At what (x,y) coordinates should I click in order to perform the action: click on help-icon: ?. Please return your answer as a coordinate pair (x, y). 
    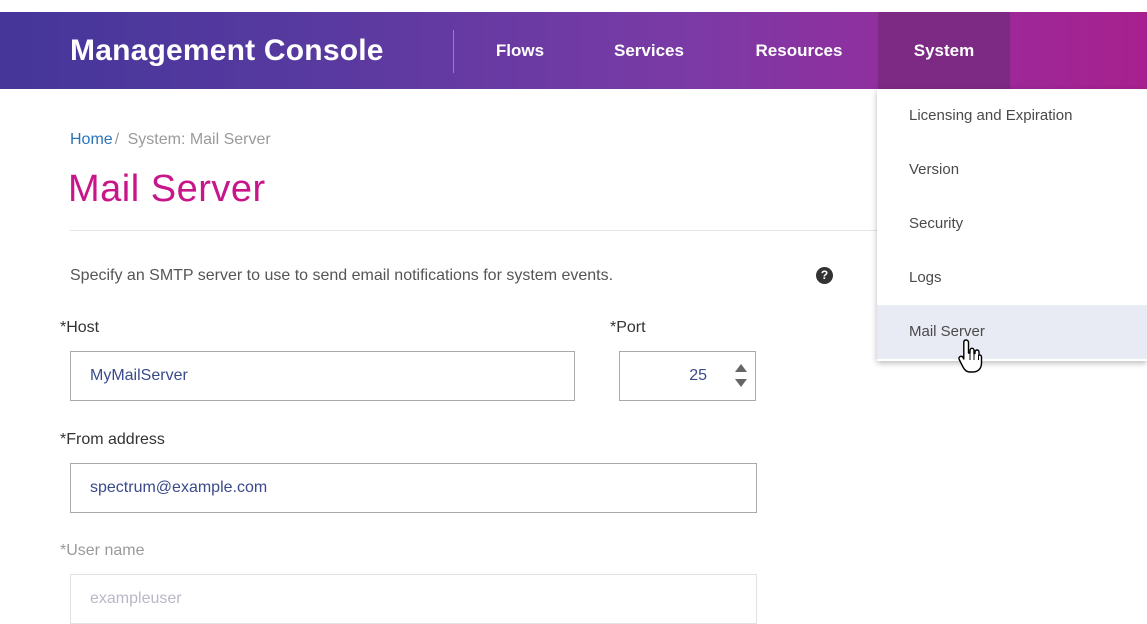
    Looking at the image, I should click on (824, 275).